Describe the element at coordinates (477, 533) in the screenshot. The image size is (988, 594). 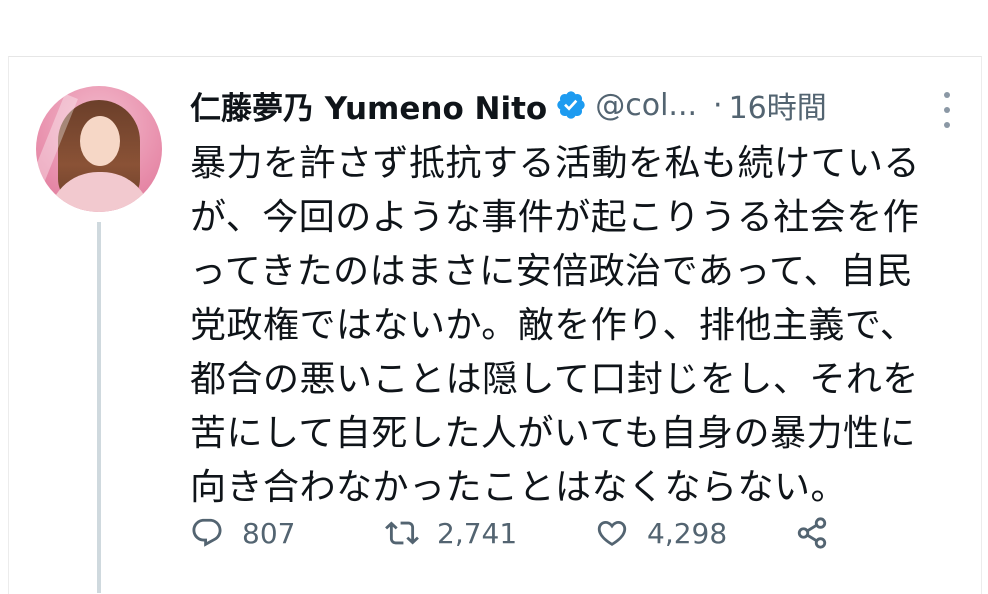
I see `retweet-count: 2,741` at that location.